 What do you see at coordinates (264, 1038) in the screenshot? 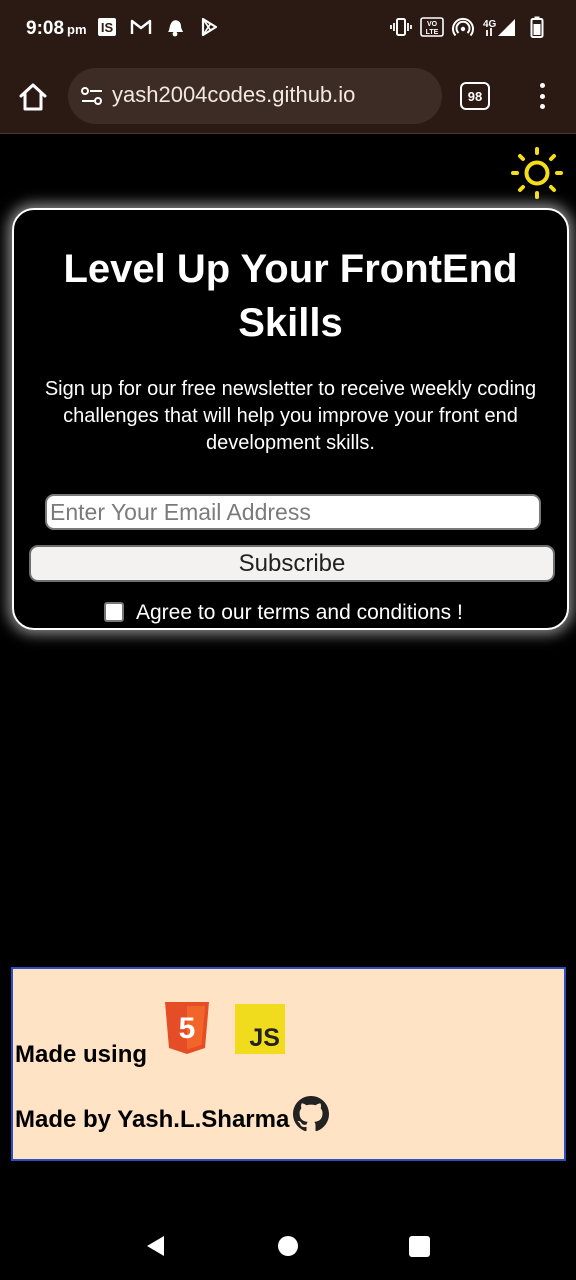
I see `js-logo-text: JS` at bounding box center [264, 1038].